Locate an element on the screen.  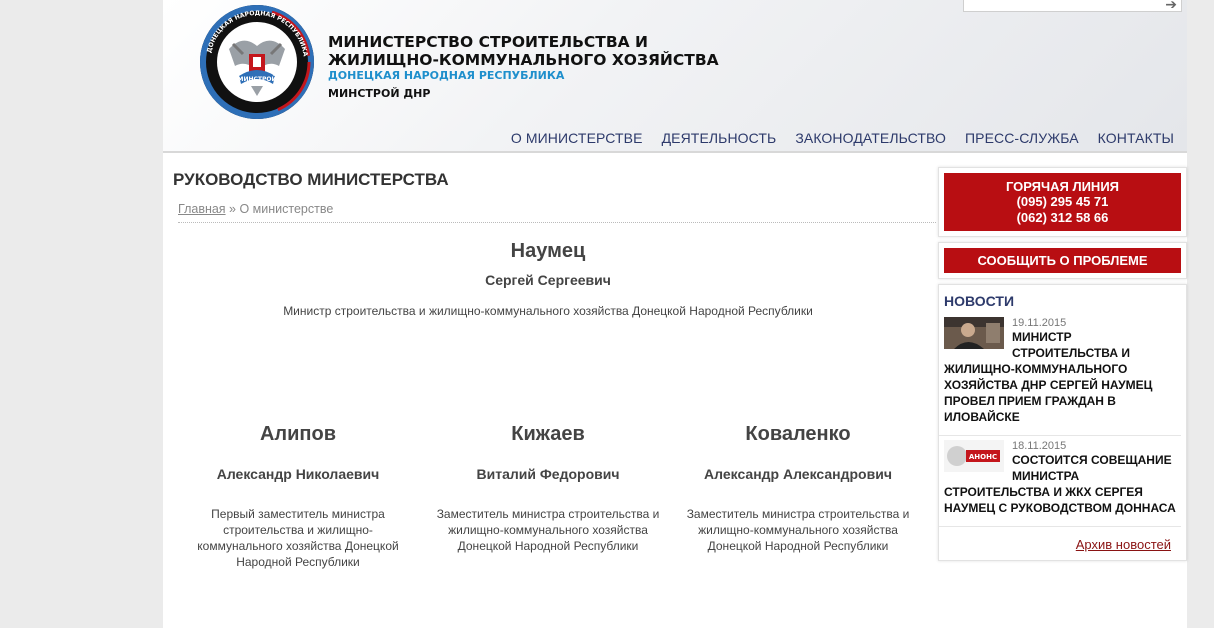
news-archive-link: Архив новостей is located at coordinates (1123, 544).